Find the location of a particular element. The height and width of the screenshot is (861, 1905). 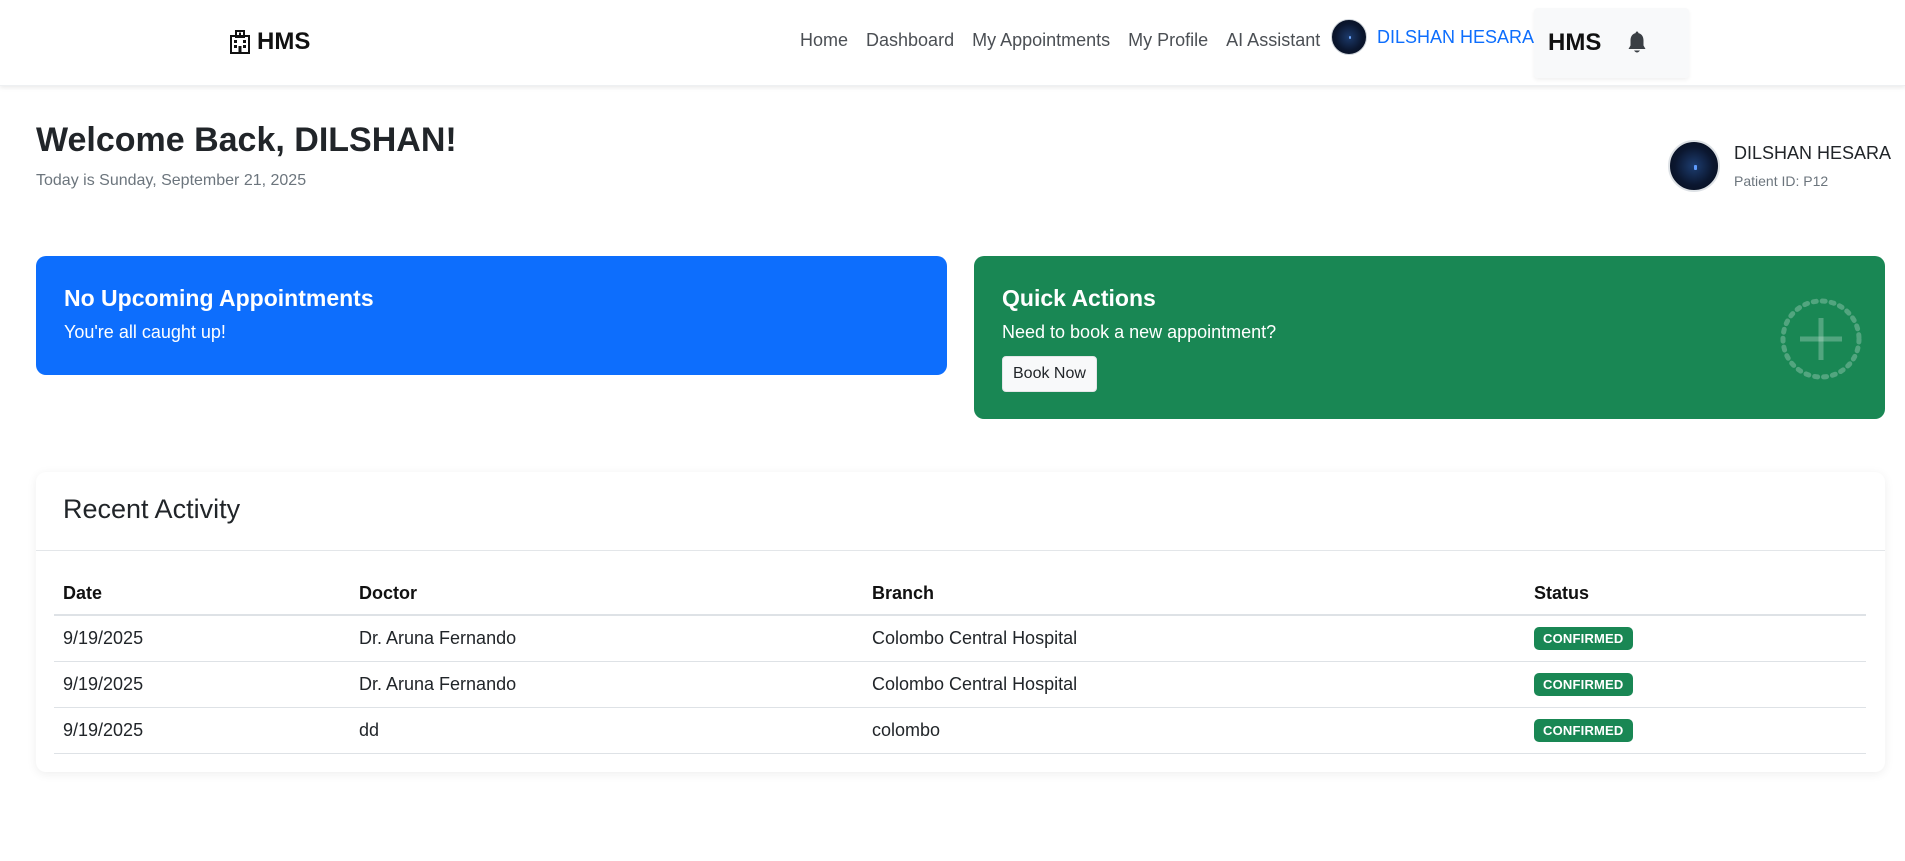

divider is located at coordinates (960, 550).